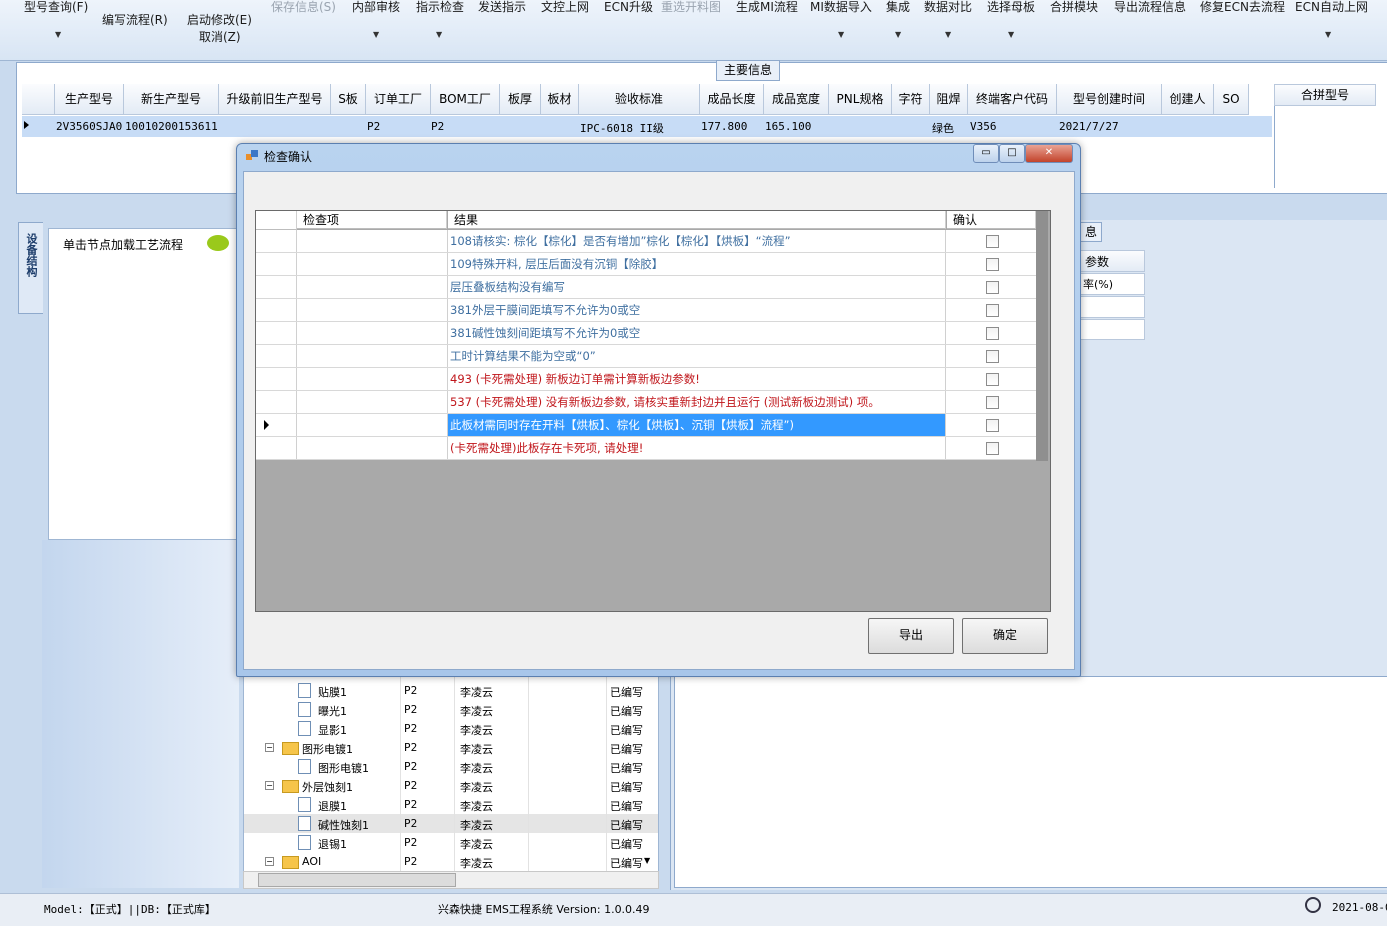 The image size is (1387, 926). What do you see at coordinates (275, 99) in the screenshot?
I see `col-header: 升级前旧生产型号` at bounding box center [275, 99].